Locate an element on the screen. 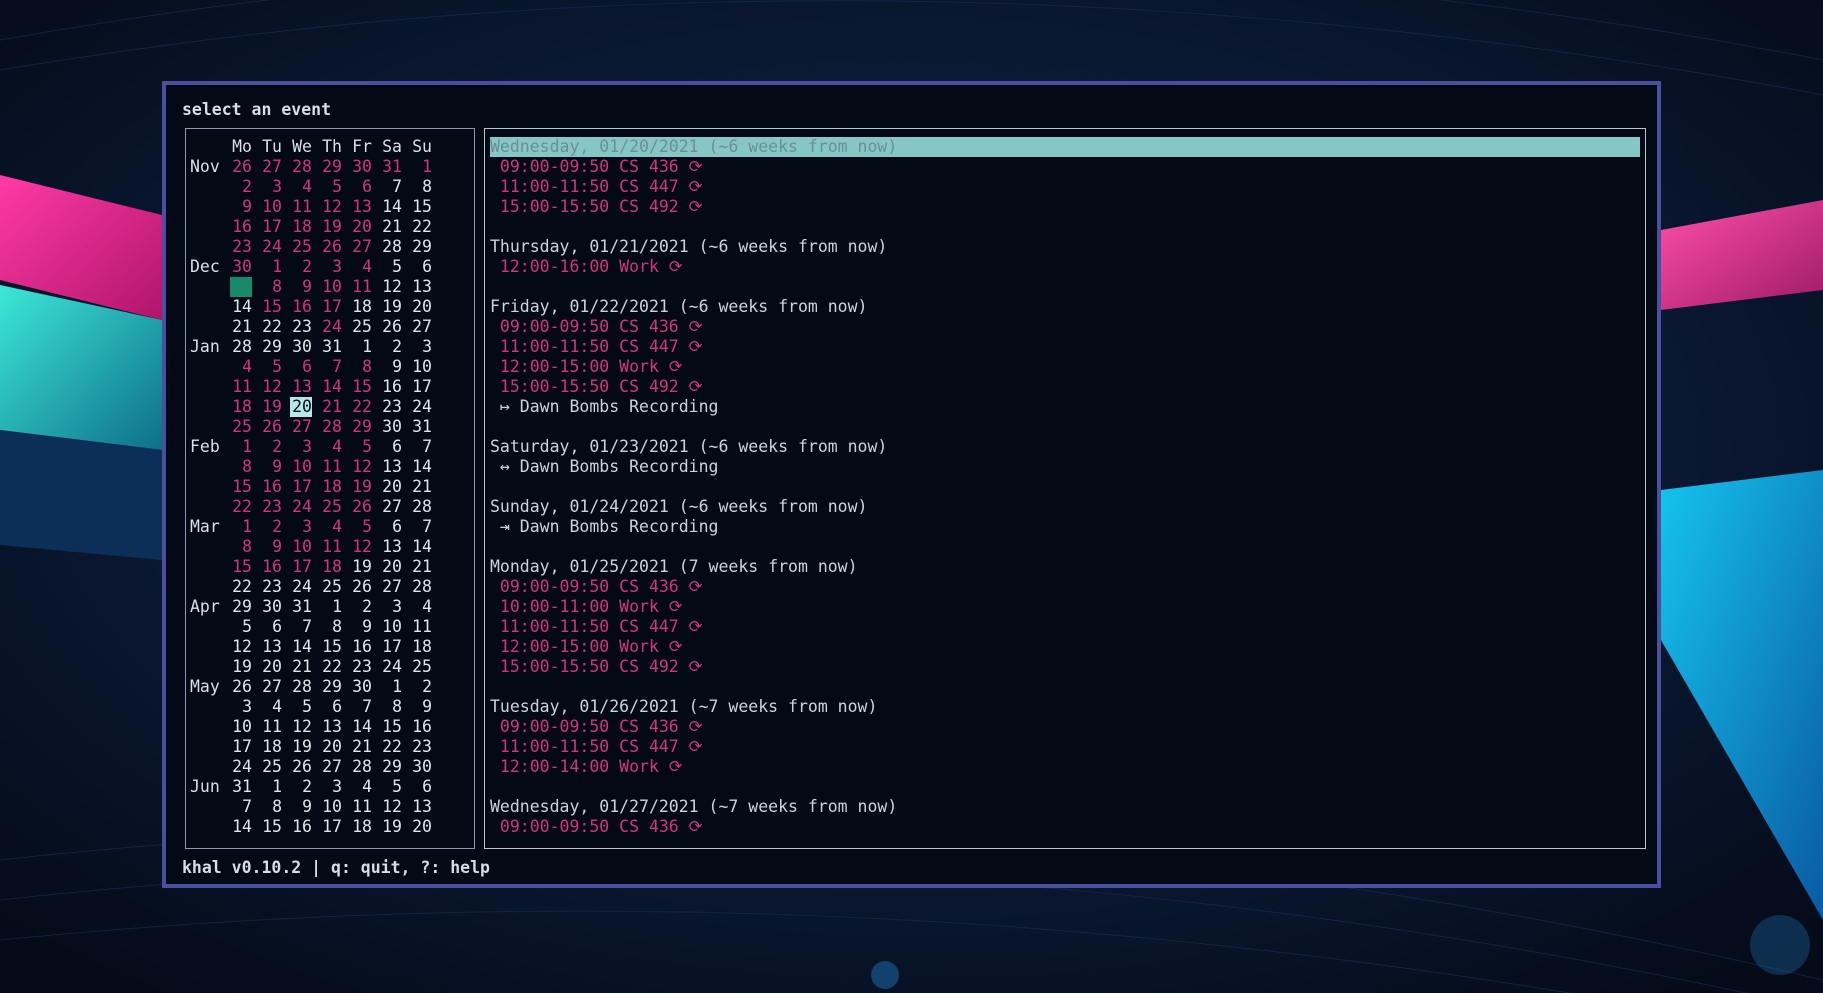  calendar-day: 29 is located at coordinates (331, 687).